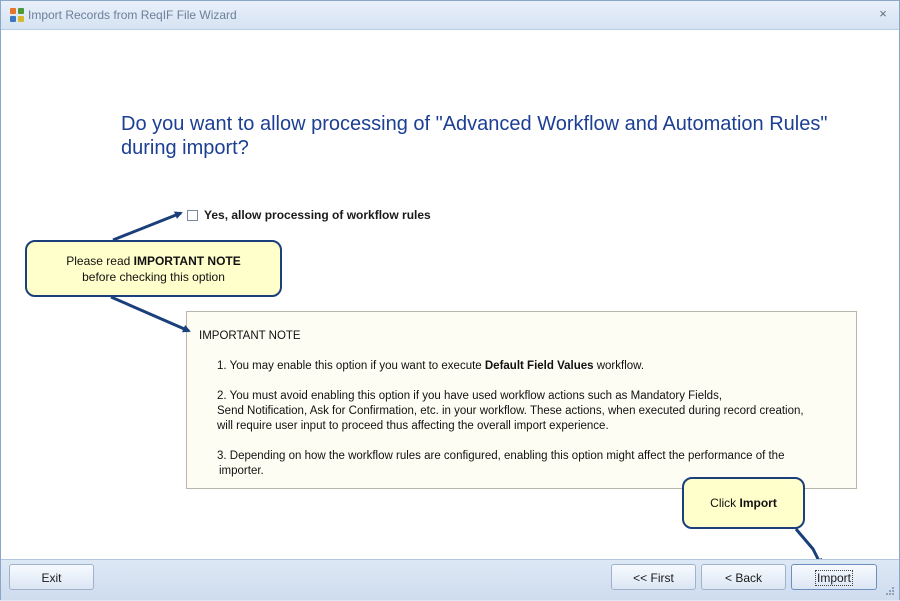 The image size is (900, 601). Describe the element at coordinates (890, 591) in the screenshot. I see `resize-grip-icon` at that location.